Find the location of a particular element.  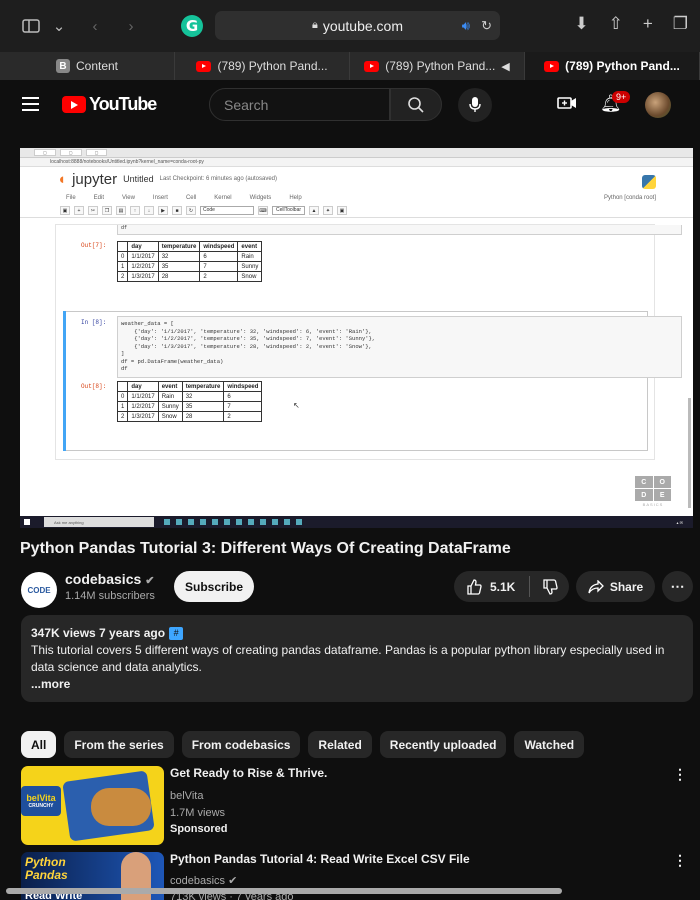

table-cell: 32 is located at coordinates (179, 256).